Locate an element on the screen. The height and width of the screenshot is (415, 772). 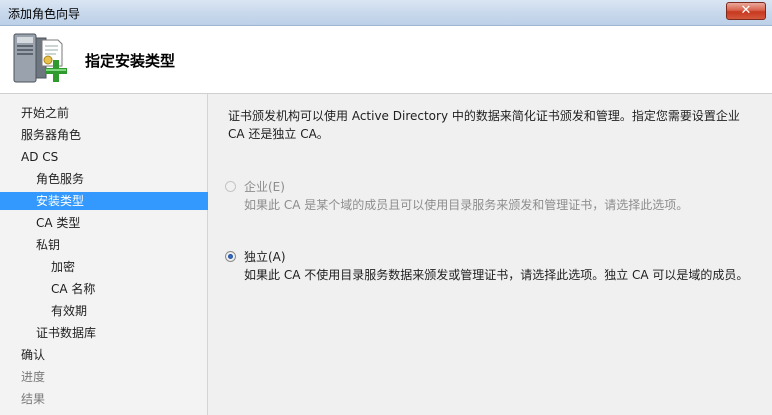
nav-item-certificate-database: 证书数据库 is located at coordinates (104, 333).